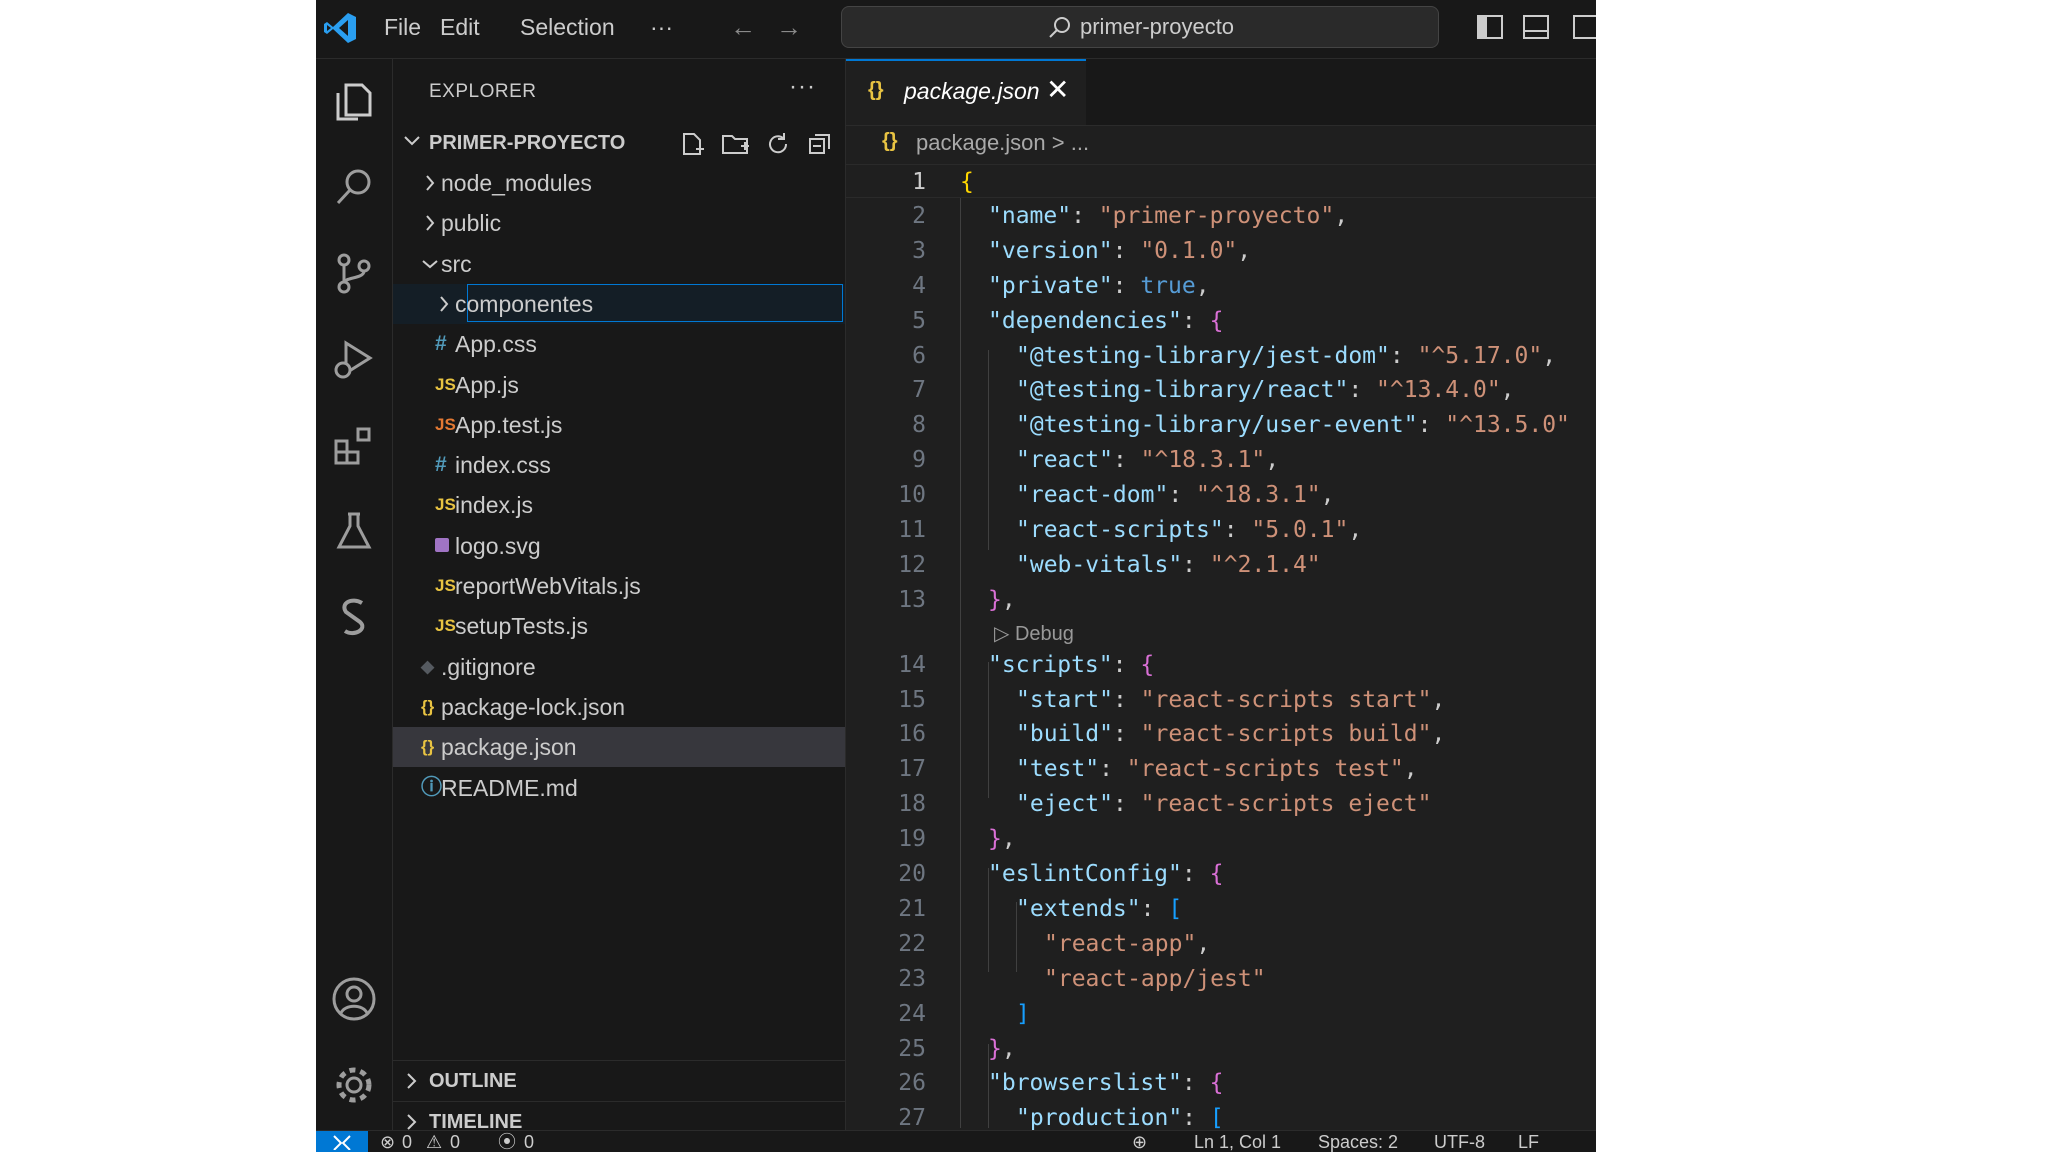 Image resolution: width=2048 pixels, height=1152 pixels. What do you see at coordinates (354, 273) in the screenshot?
I see `source-control-icon` at bounding box center [354, 273].